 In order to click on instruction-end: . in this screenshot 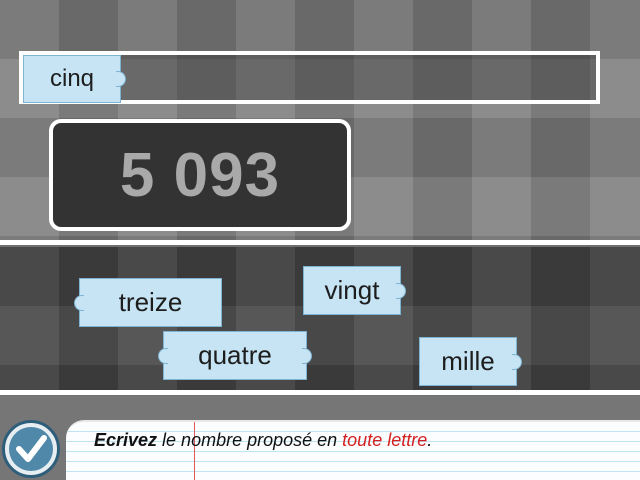, I will do `click(430, 440)`.